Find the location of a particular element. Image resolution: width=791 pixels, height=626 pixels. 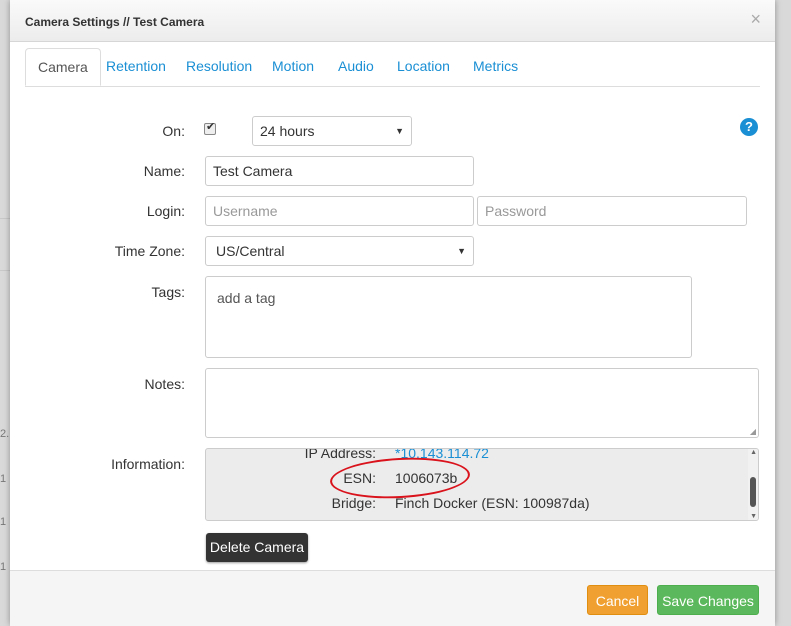

tab-metrics: Metrics is located at coordinates (495, 66).